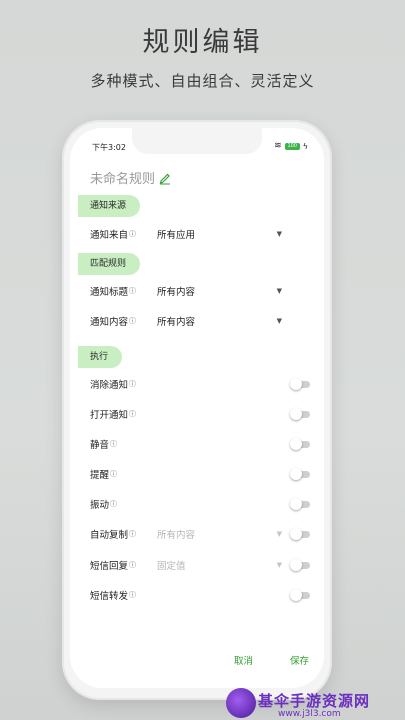  Describe the element at coordinates (200, 384) in the screenshot. I see `row-clear-notification: 消除通知 ⓘ` at that location.